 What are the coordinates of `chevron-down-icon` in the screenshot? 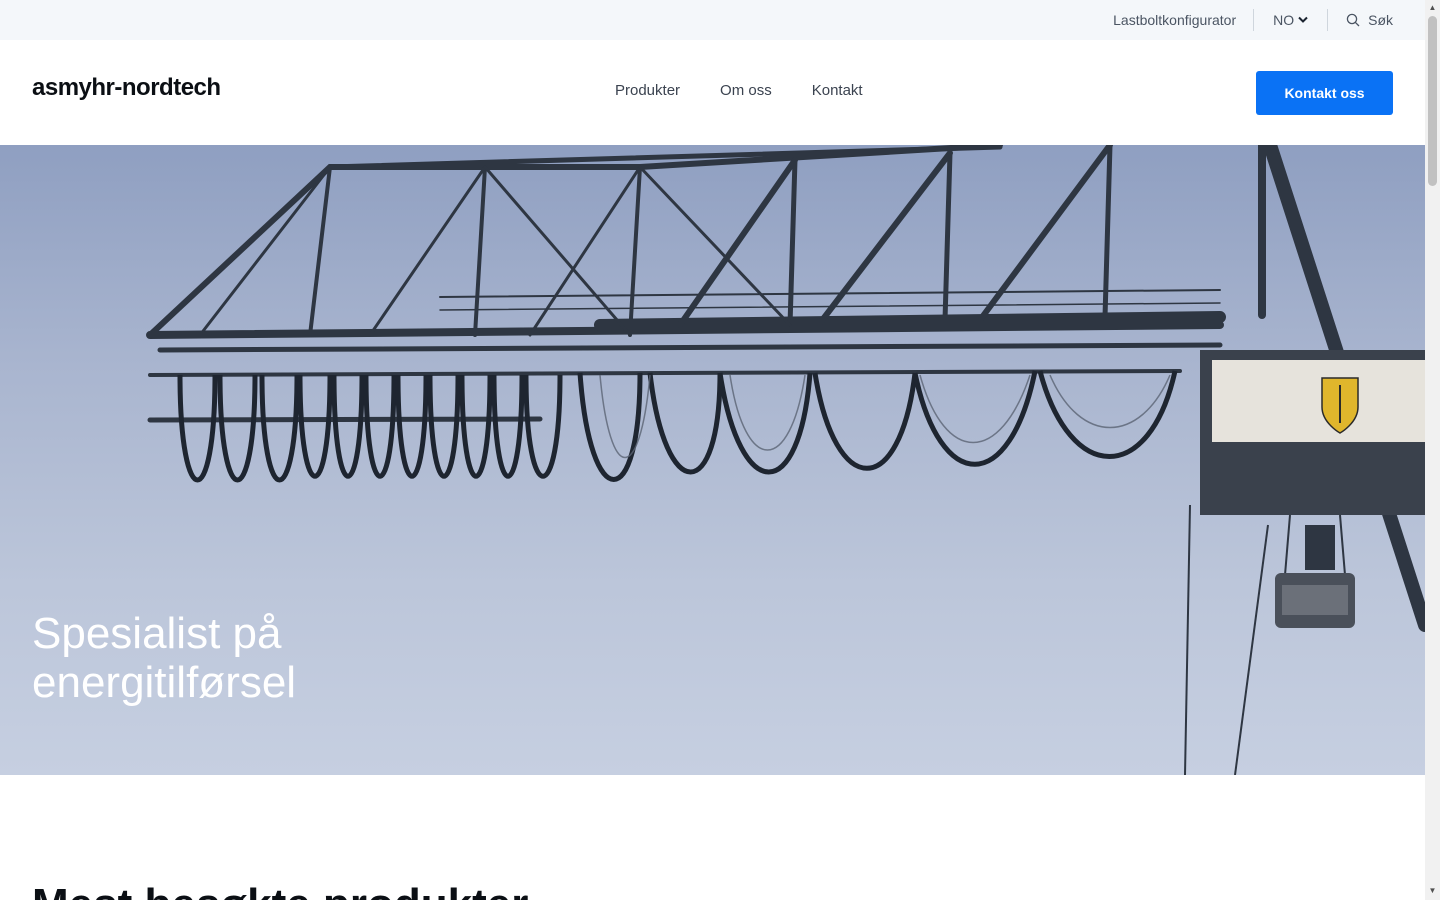 It's located at (1303, 19).